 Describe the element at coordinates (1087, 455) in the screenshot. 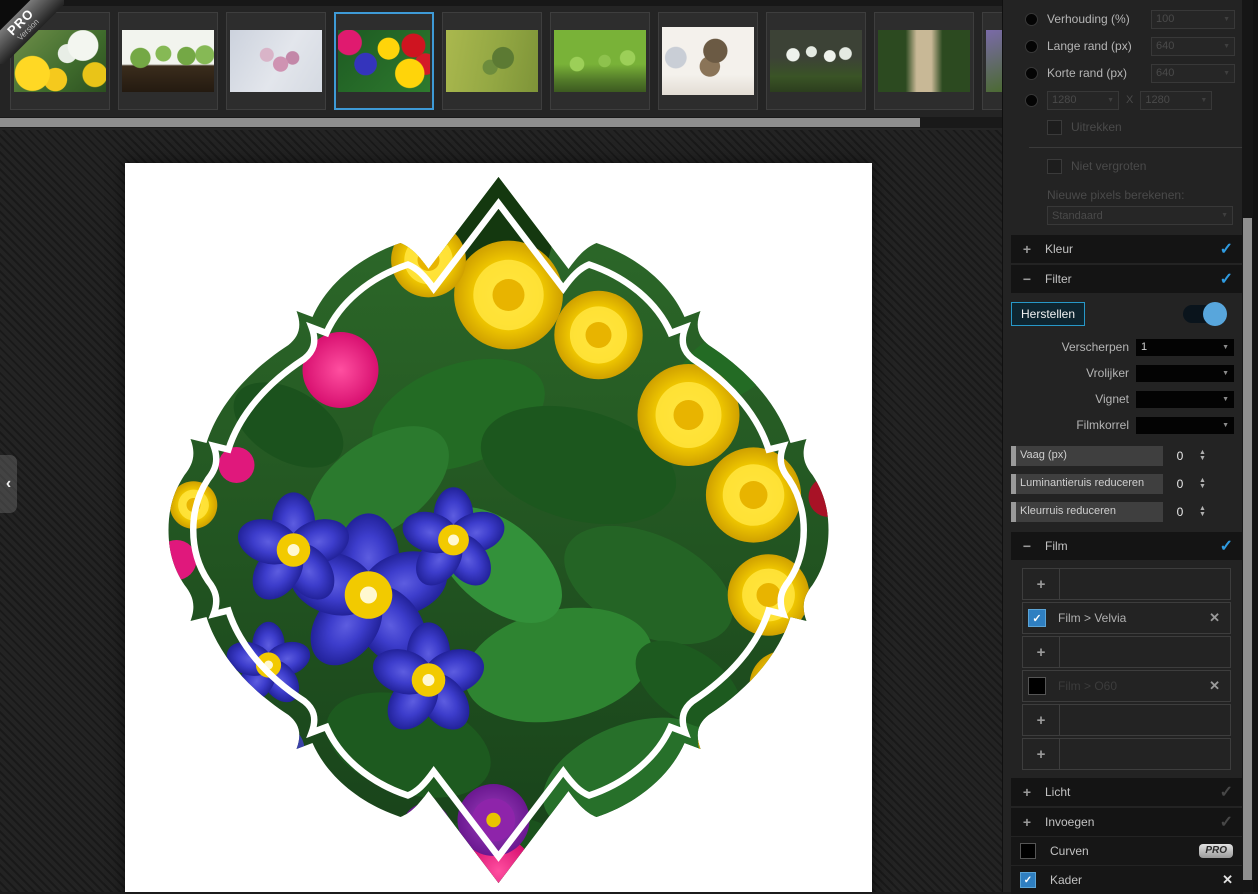

I see `blur-slider: Vaag (px)` at that location.